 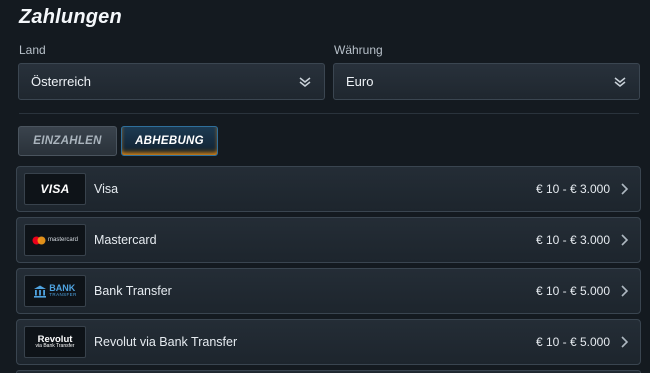 I want to click on payment-method-name: Revolut via Bank Transfer, so click(x=166, y=342).